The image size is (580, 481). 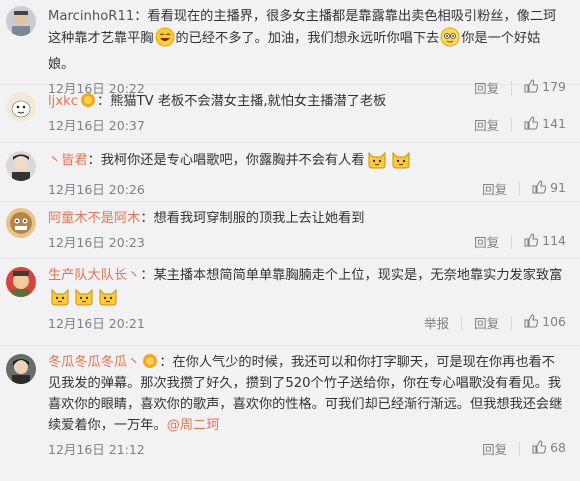 What do you see at coordinates (558, 187) in the screenshot?
I see `like-count: 91` at bounding box center [558, 187].